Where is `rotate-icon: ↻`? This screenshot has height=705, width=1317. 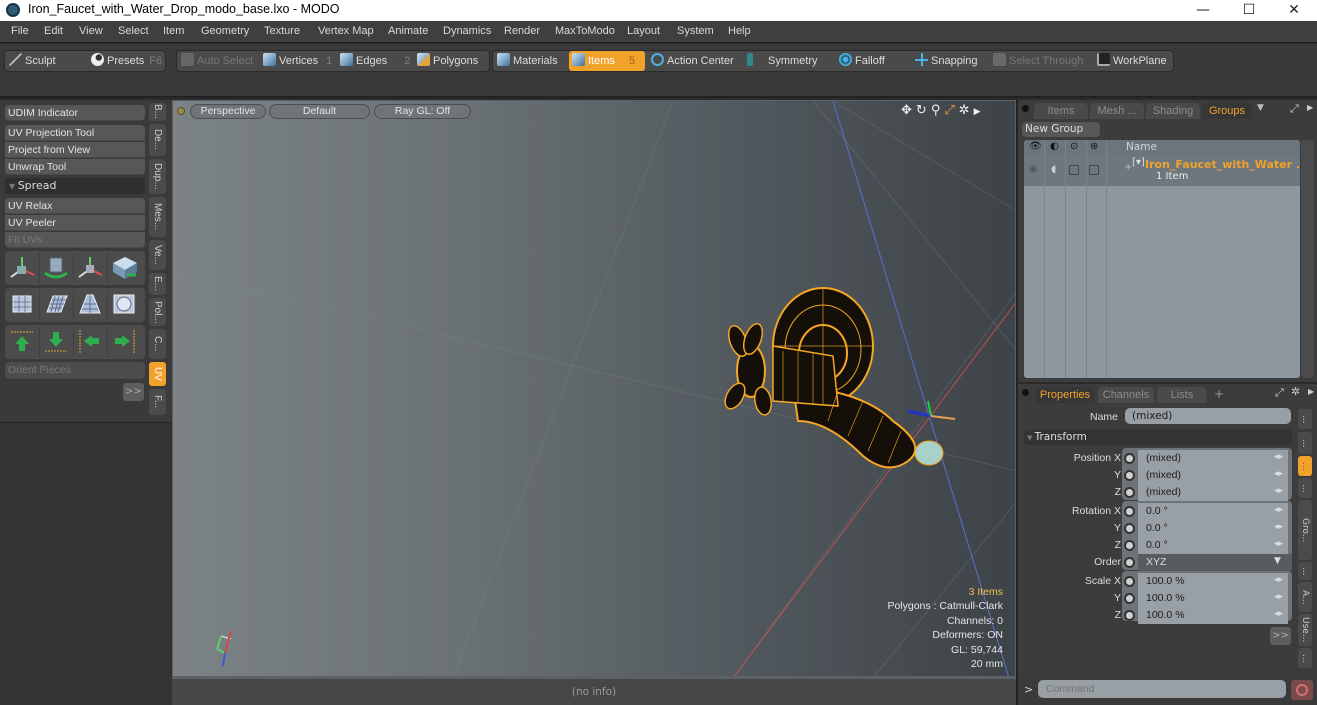 rotate-icon: ↻ is located at coordinates (923, 110).